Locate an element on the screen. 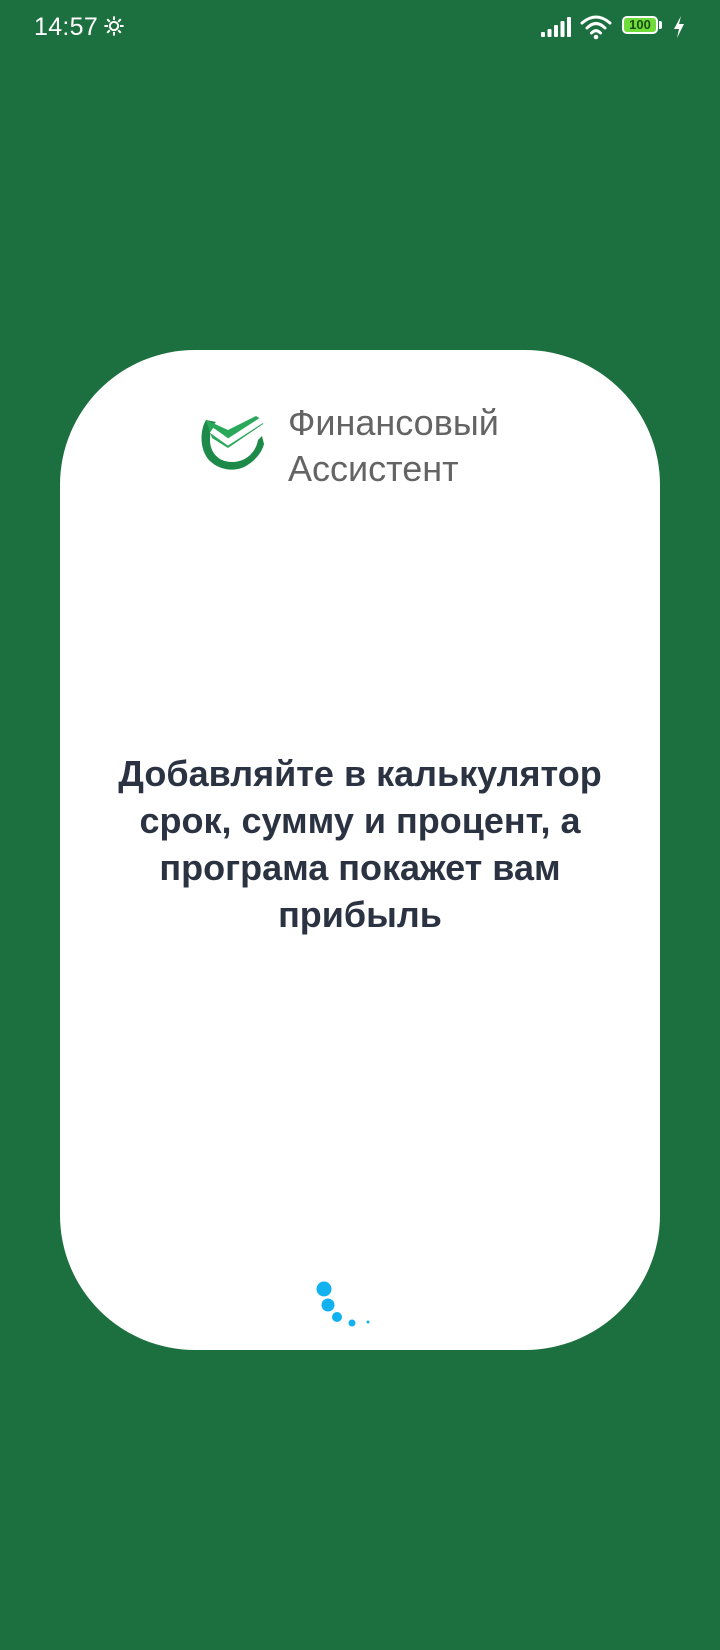 This screenshot has width=720, height=1650. signal-icon is located at coordinates (556, 27).